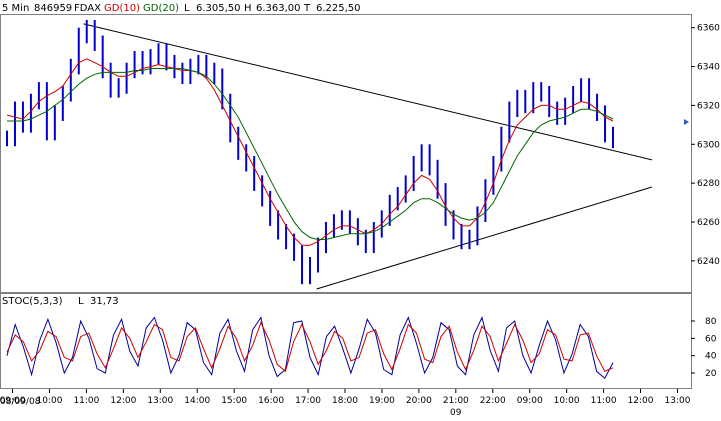  What do you see at coordinates (708, 145) in the screenshot?
I see `price-ytick-label: 6300` at bounding box center [708, 145].